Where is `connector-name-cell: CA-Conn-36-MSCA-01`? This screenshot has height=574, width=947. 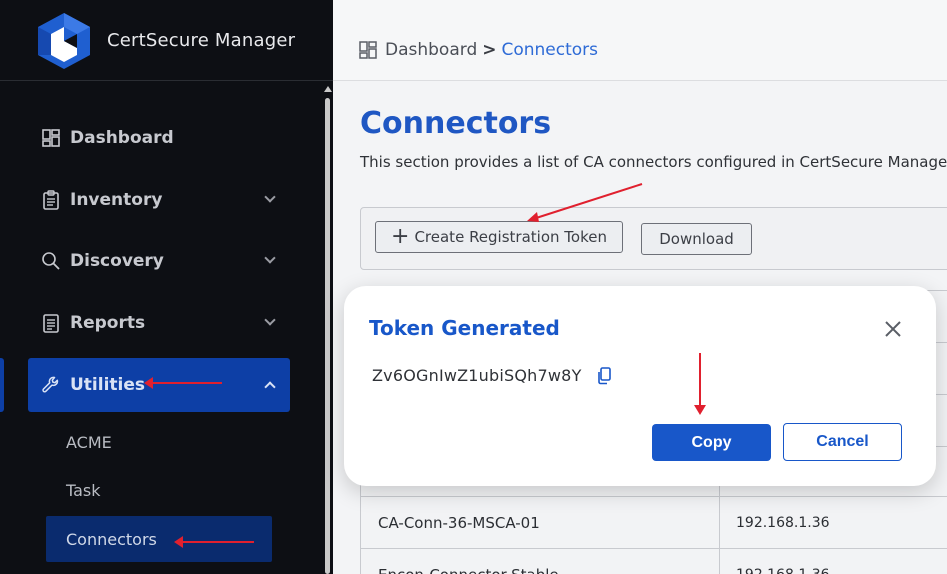
connector-name-cell: CA-Conn-36-MSCA-01 is located at coordinates (540, 522).